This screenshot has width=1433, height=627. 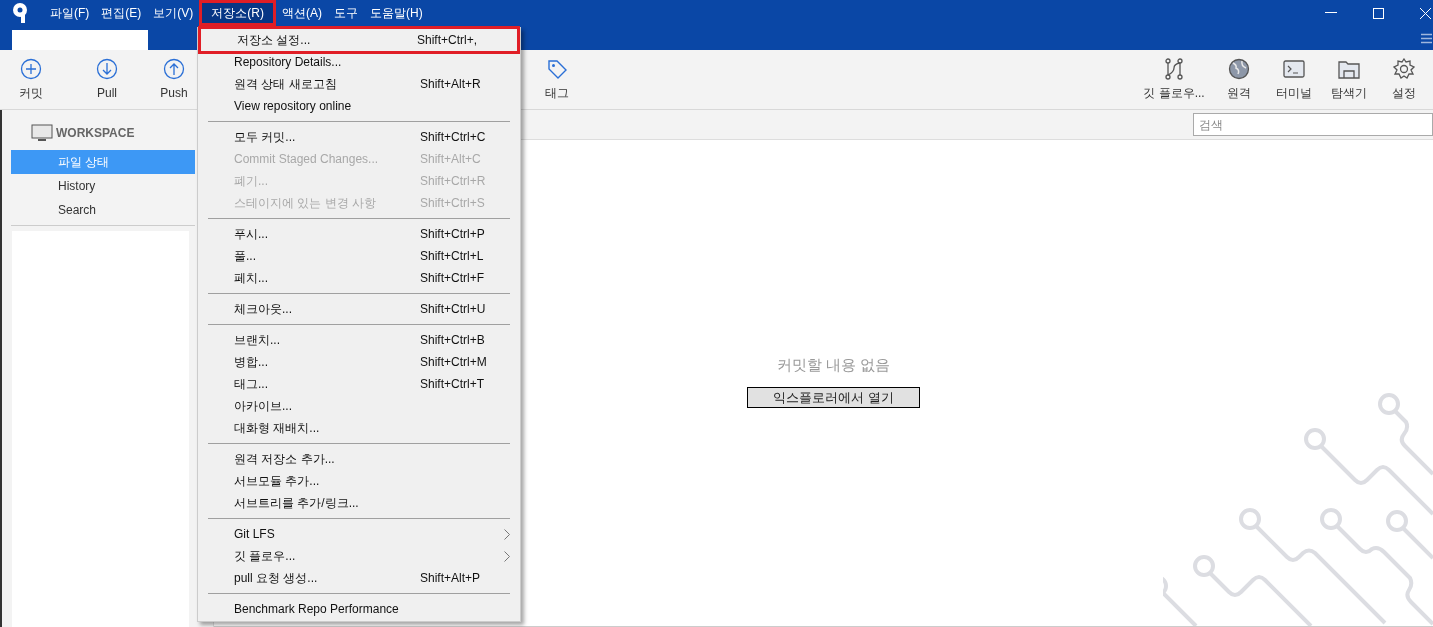 What do you see at coordinates (107, 68) in the screenshot?
I see `down-arrow-circle-icon` at bounding box center [107, 68].